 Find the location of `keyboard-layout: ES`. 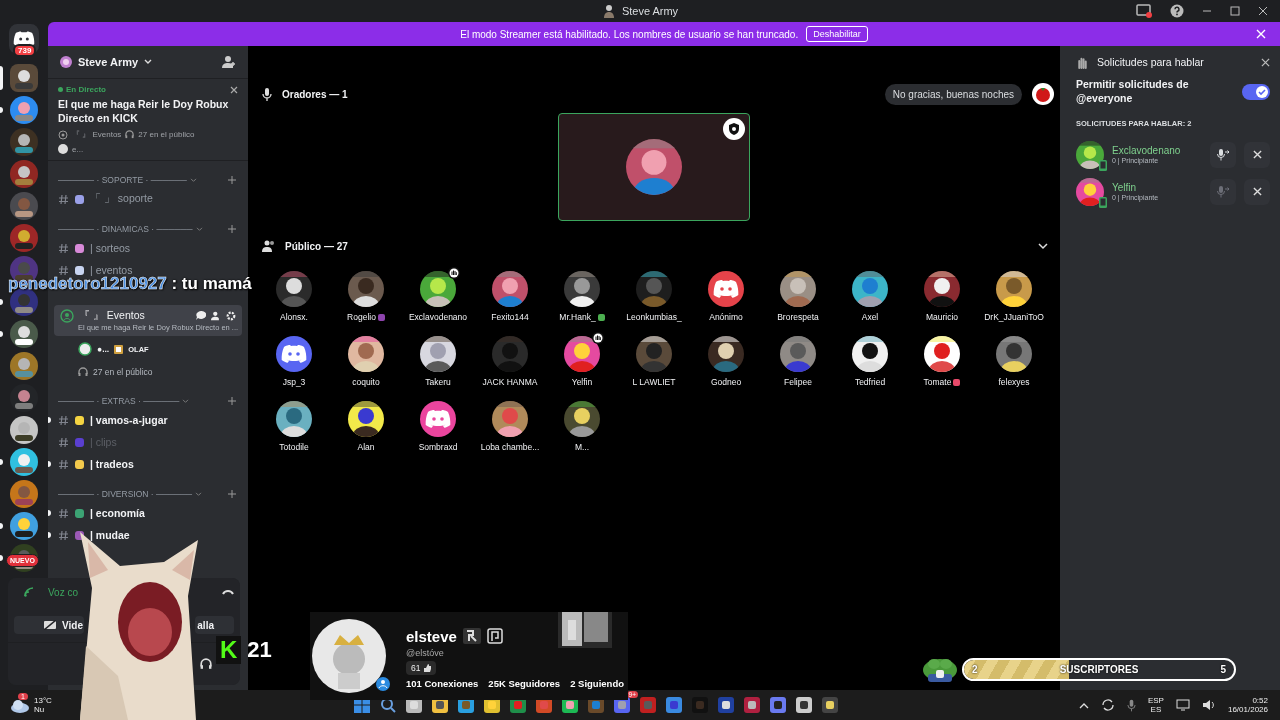

keyboard-layout: ES is located at coordinates (1156, 709).